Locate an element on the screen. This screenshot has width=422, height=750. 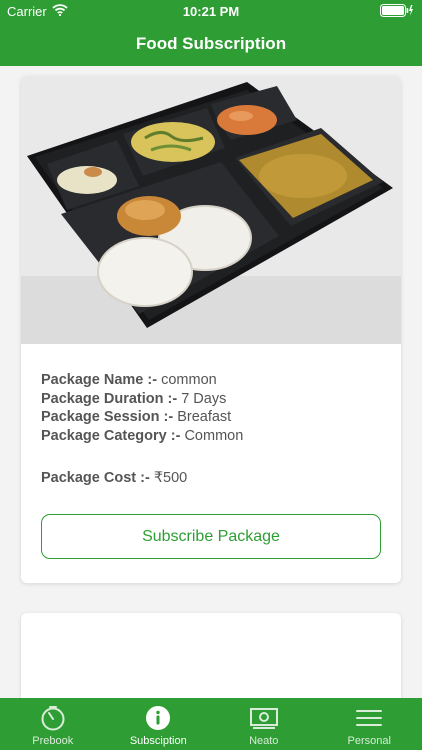
package-session-value: Breafast is located at coordinates (202, 417).